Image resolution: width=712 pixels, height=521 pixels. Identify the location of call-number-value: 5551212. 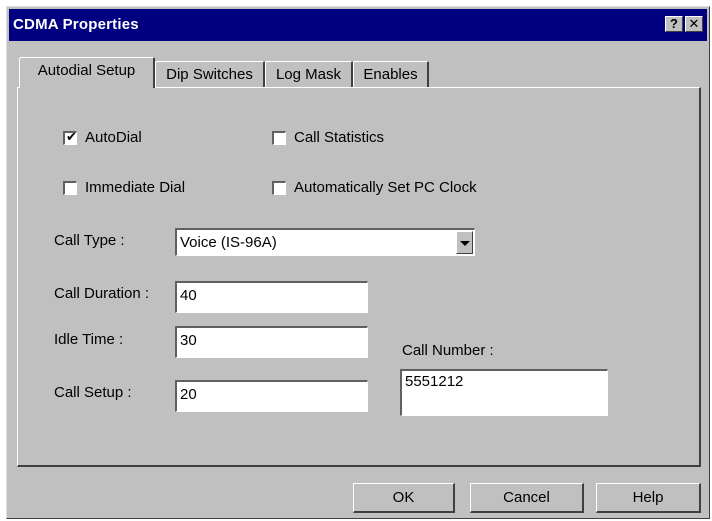
(434, 381).